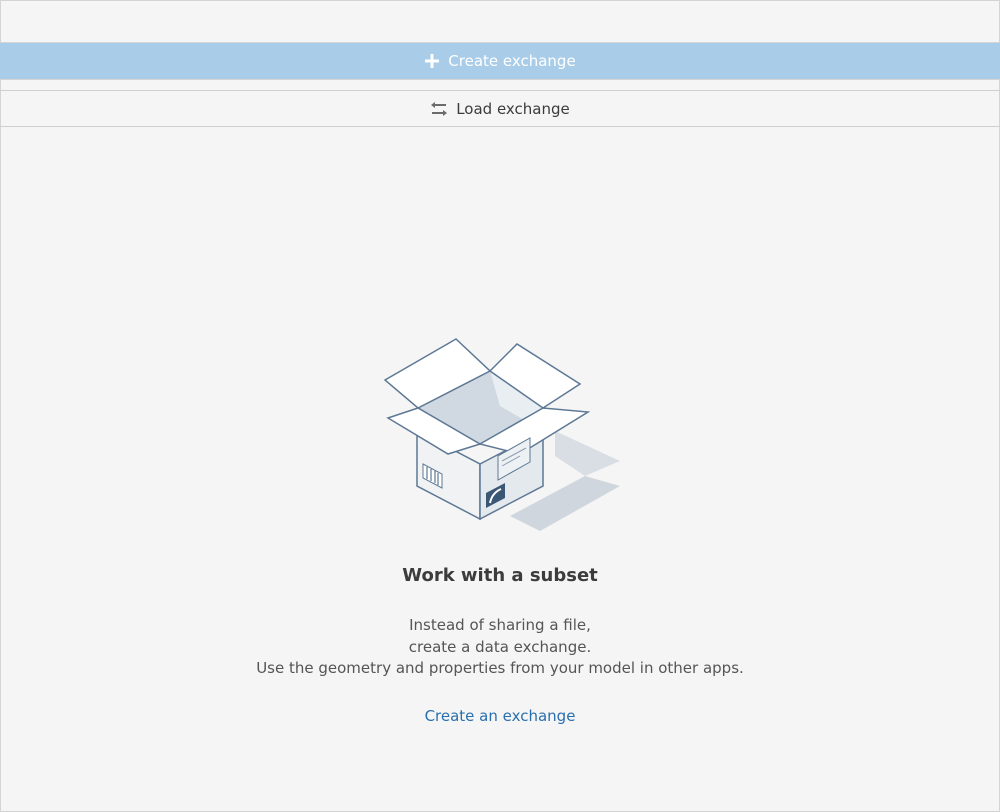 The image size is (1000, 812). Describe the element at coordinates (501, 434) in the screenshot. I see `open-box-illustration` at that location.